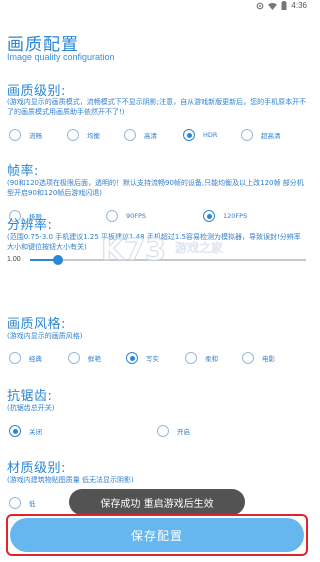 The height and width of the screenshot is (562, 320). What do you see at coordinates (35, 136) in the screenshot?
I see `option-label: 流畅` at bounding box center [35, 136].